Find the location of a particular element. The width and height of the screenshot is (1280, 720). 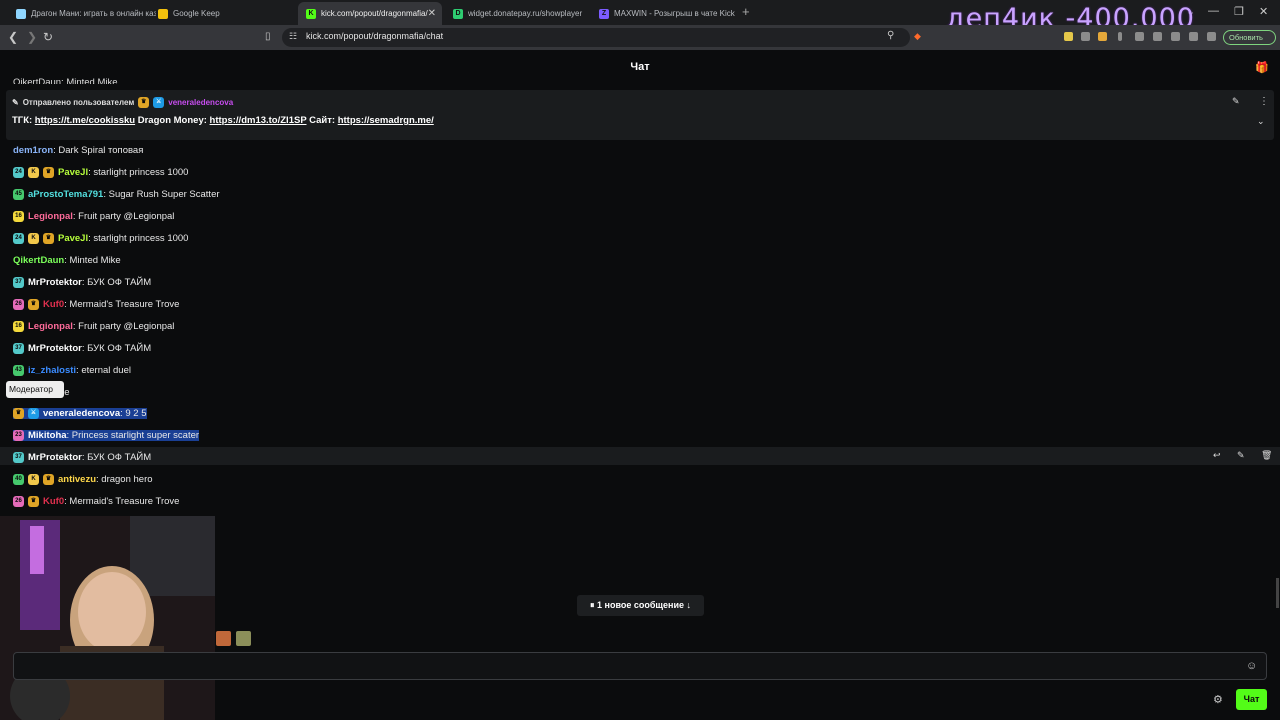

badge-icon: 45 is located at coordinates (18, 194).